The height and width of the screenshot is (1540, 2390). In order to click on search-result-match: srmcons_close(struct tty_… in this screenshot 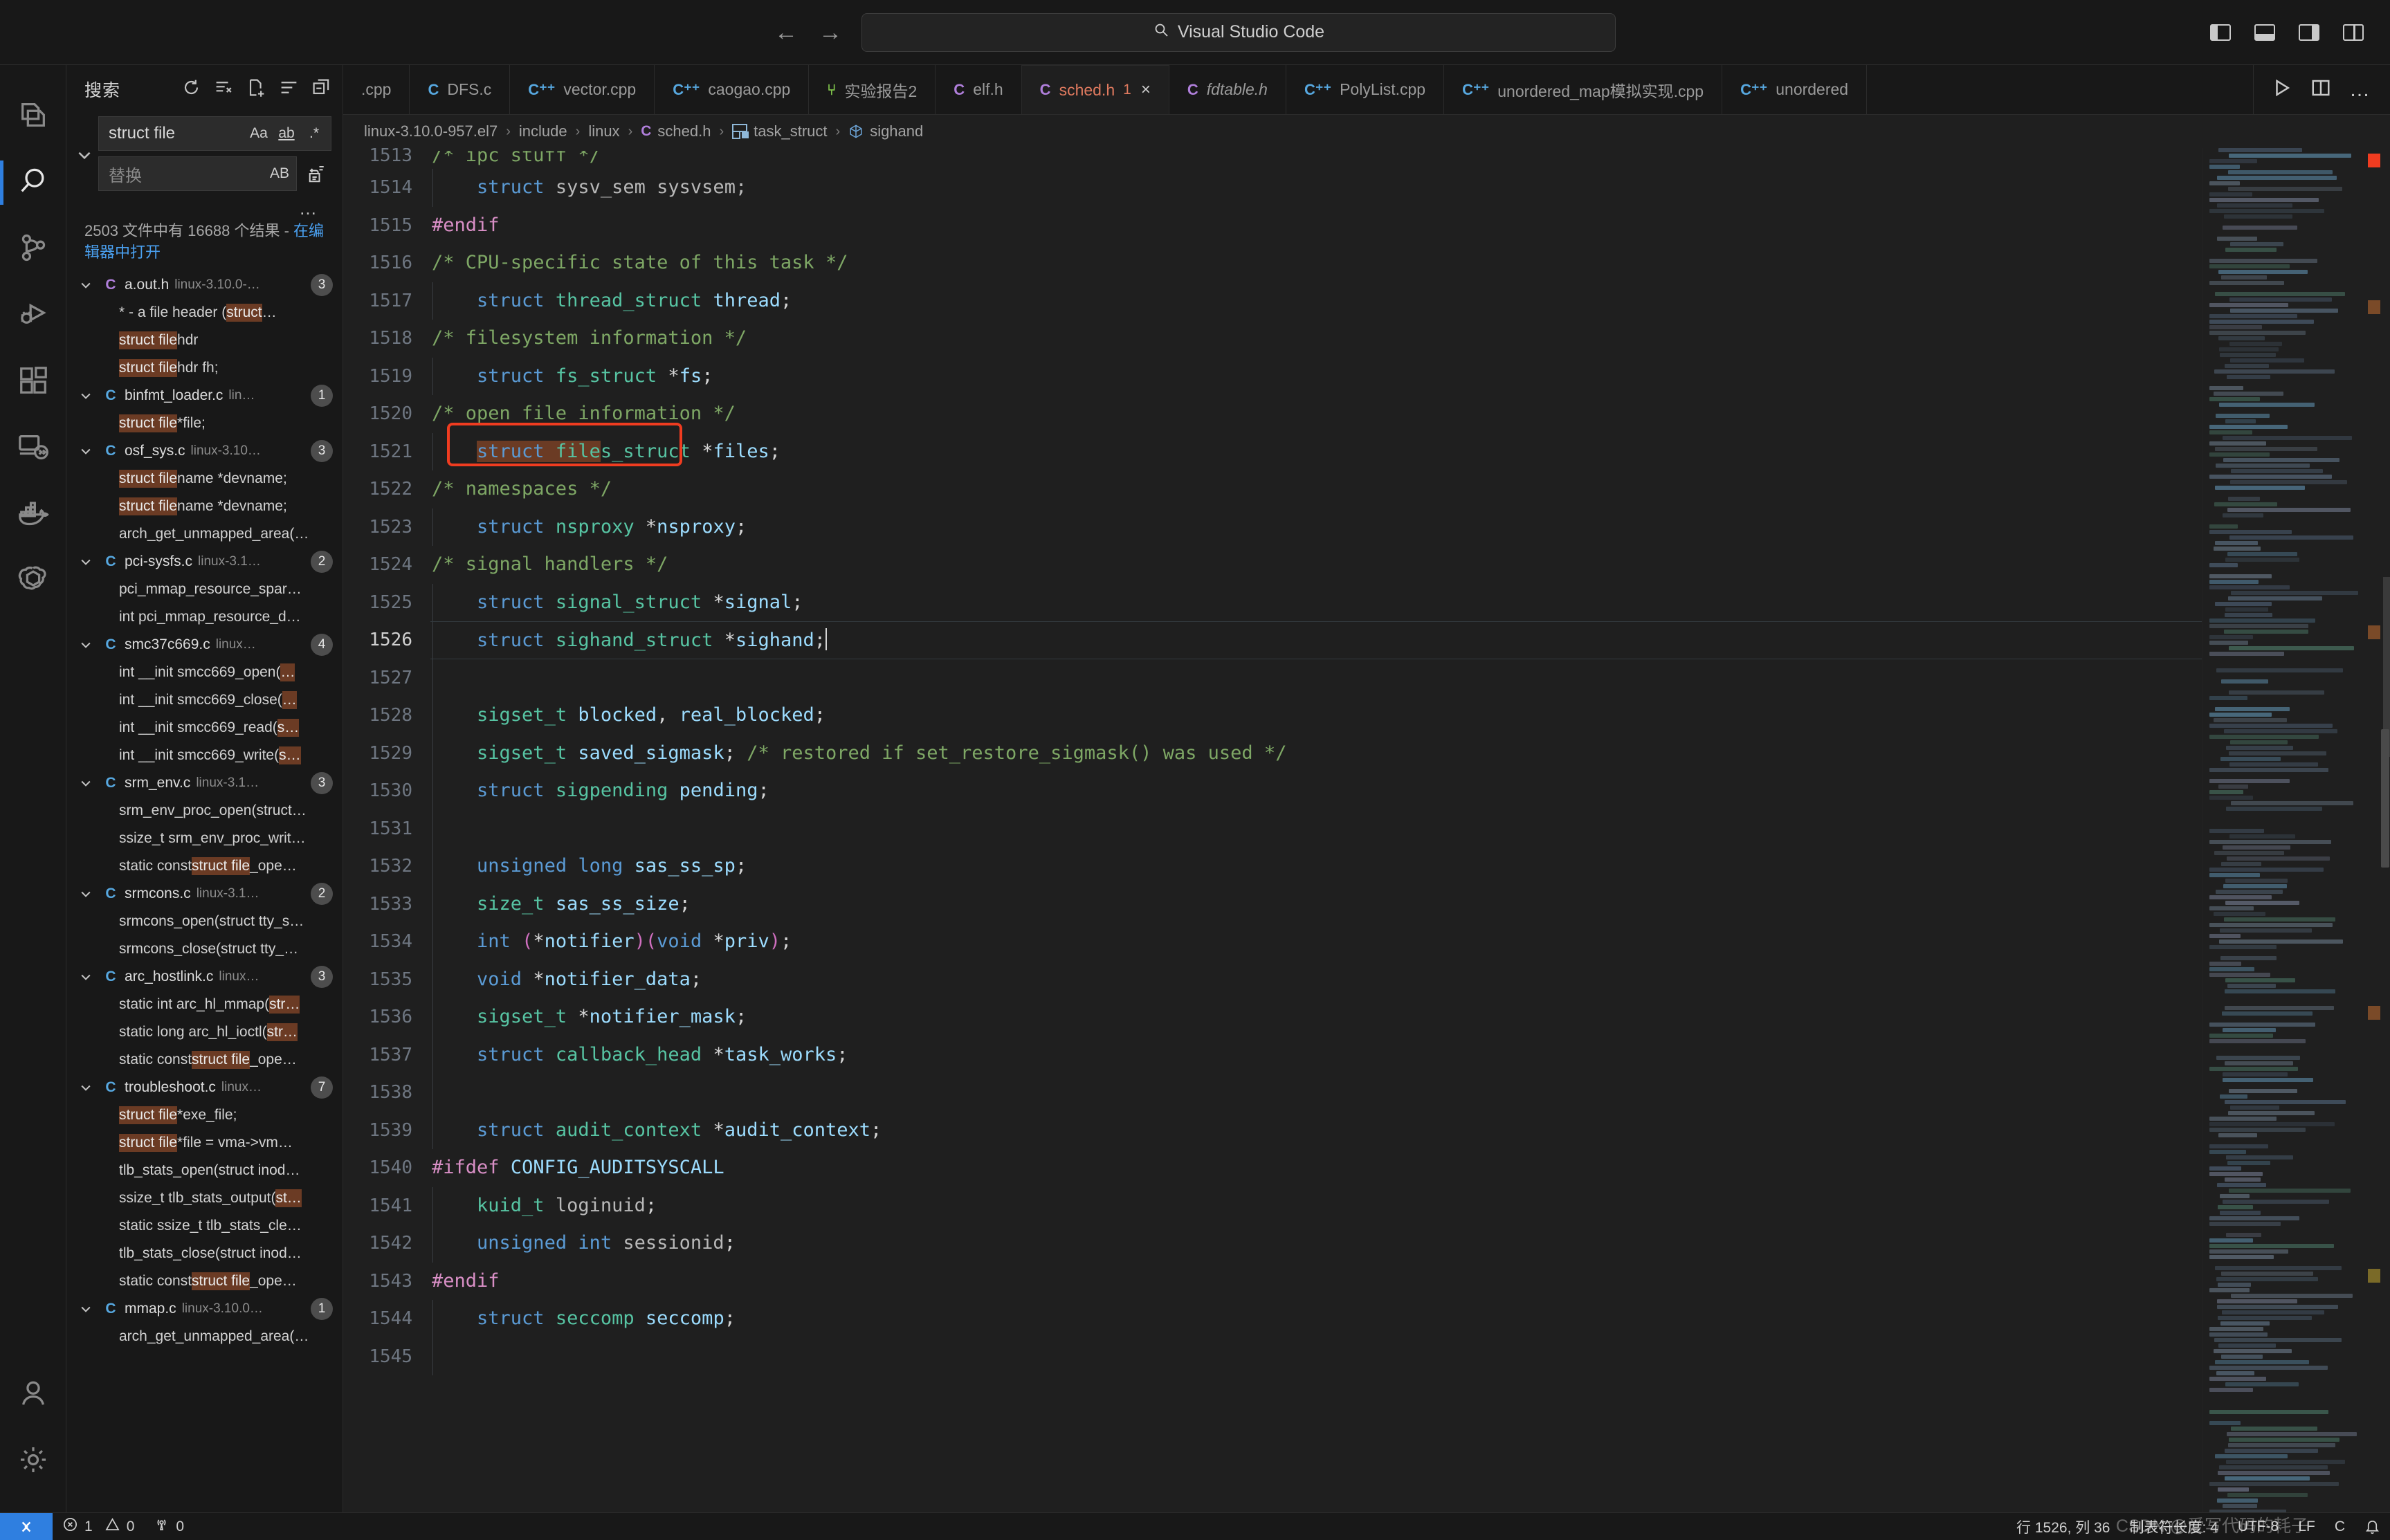, I will do `click(204, 949)`.